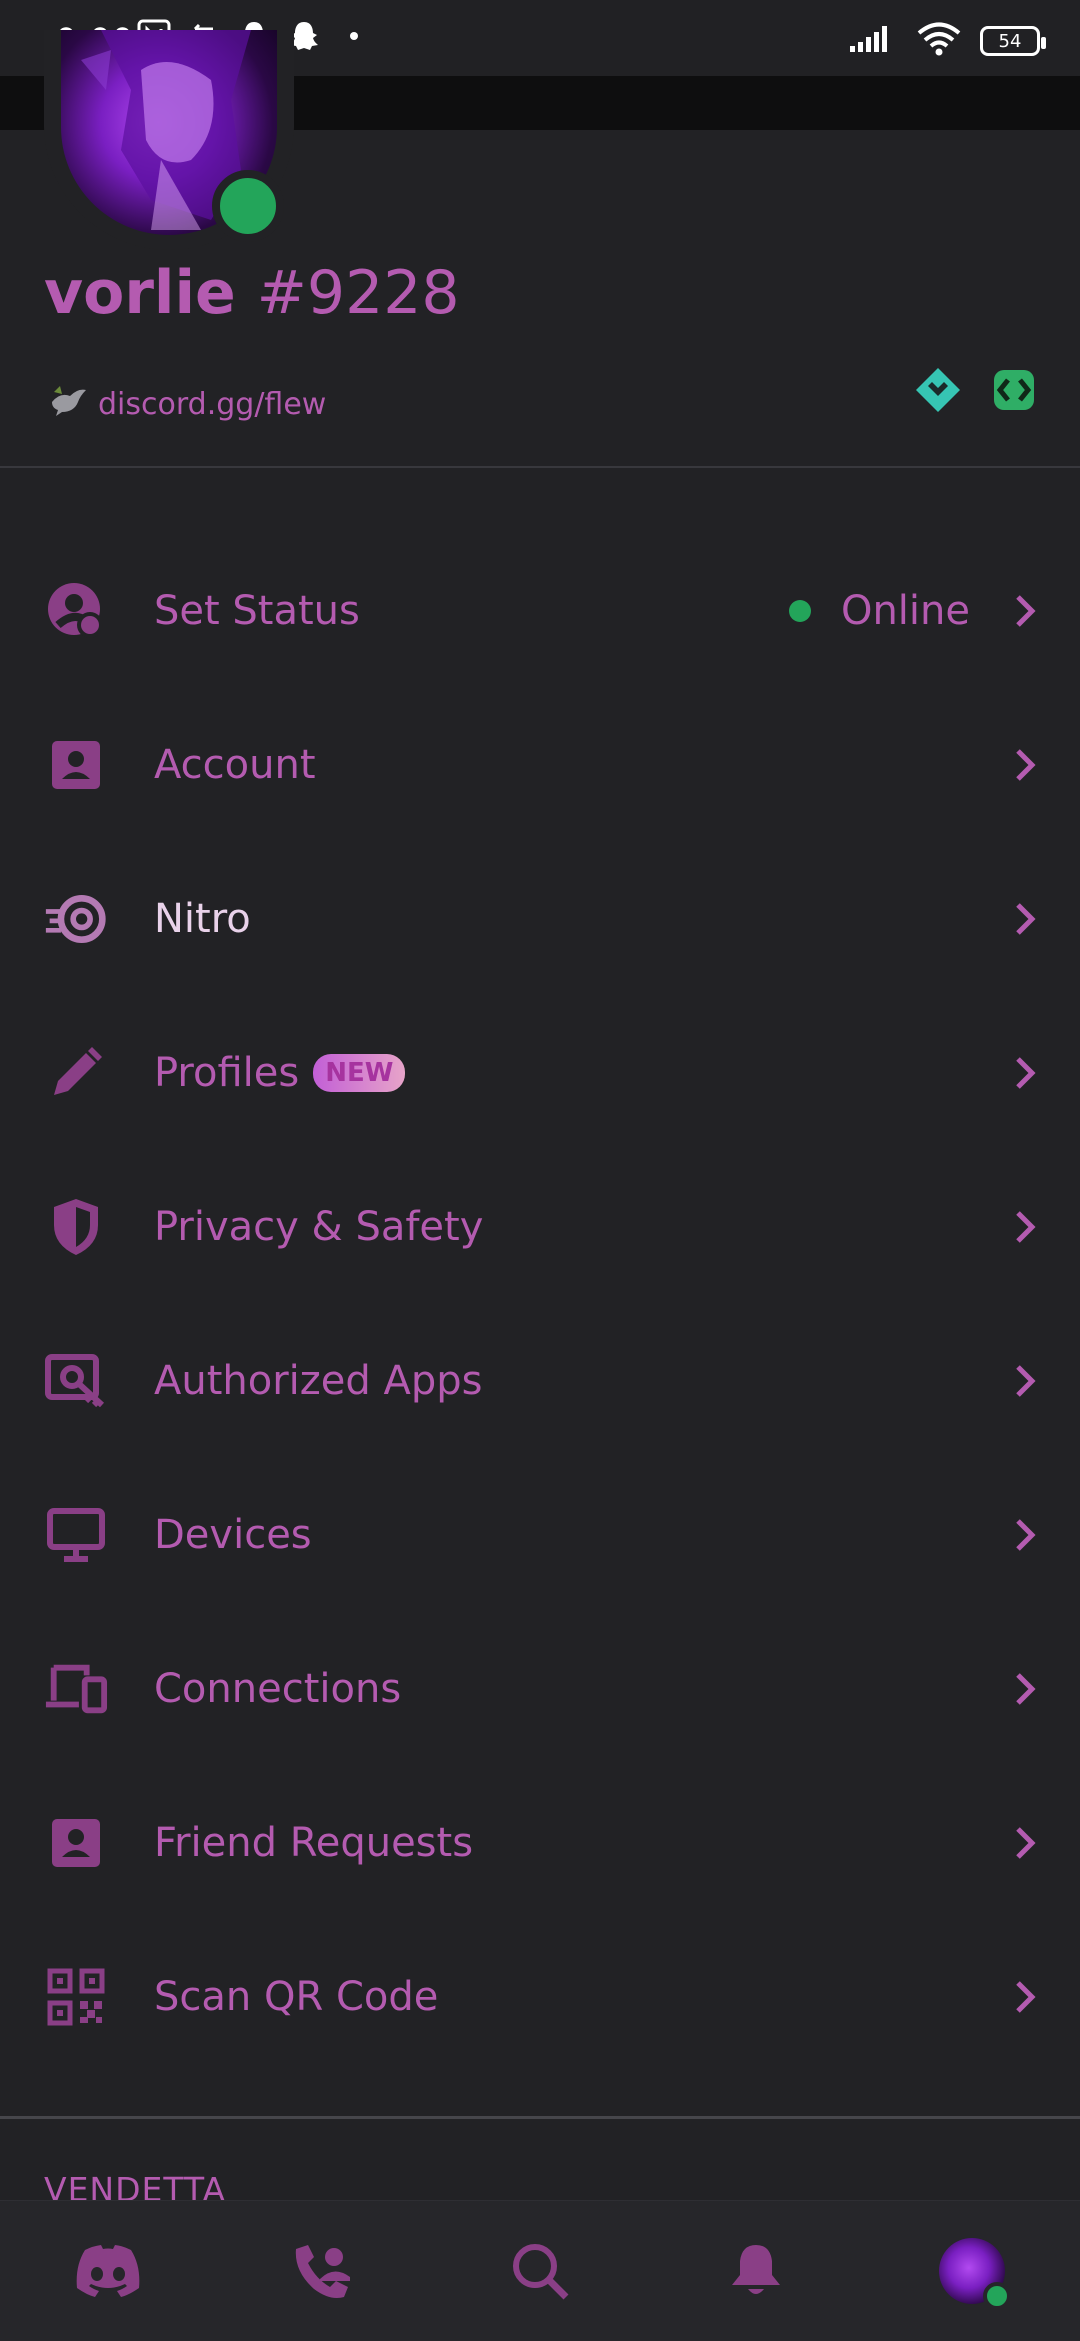 The height and width of the screenshot is (2341, 1080). I want to click on bell-icon, so click(756, 2269).